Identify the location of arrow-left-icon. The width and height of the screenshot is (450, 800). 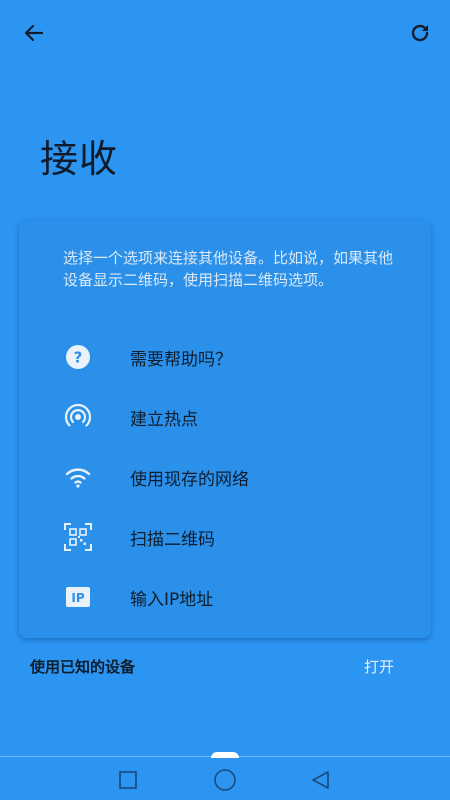
(34, 33).